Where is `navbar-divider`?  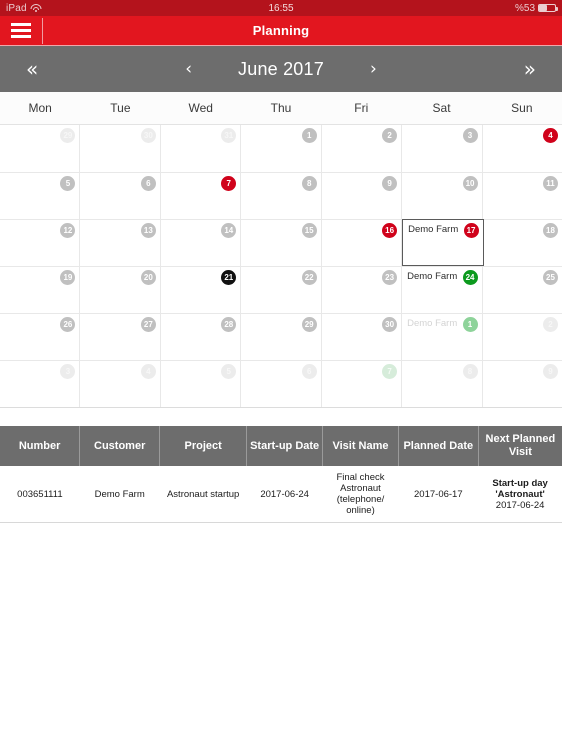 navbar-divider is located at coordinates (42, 30).